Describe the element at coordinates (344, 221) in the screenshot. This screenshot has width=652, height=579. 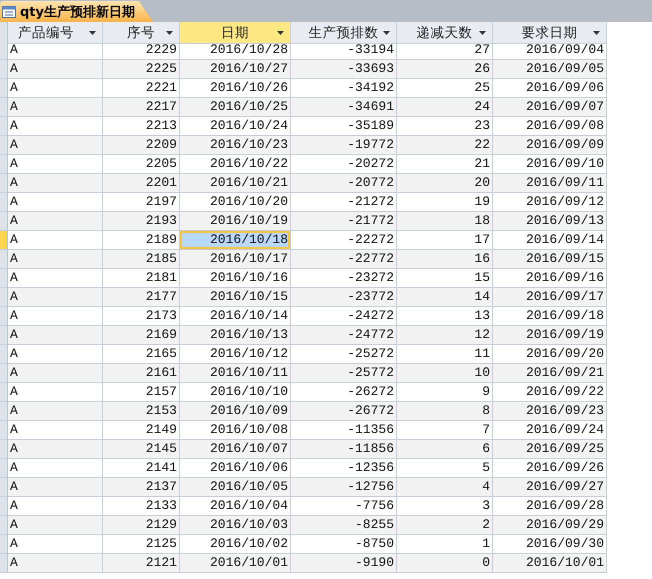
I see `table-cell: -21772` at that location.